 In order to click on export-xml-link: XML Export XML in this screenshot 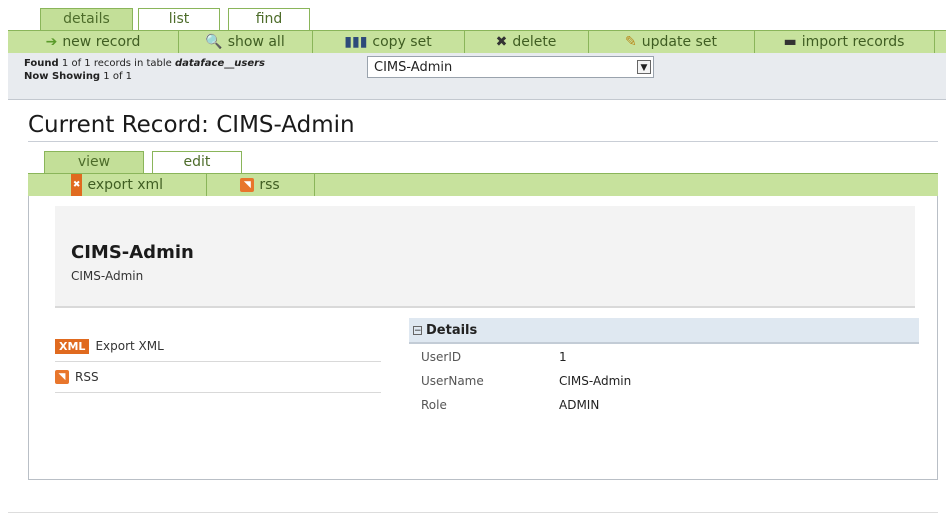, I will do `click(218, 346)`.